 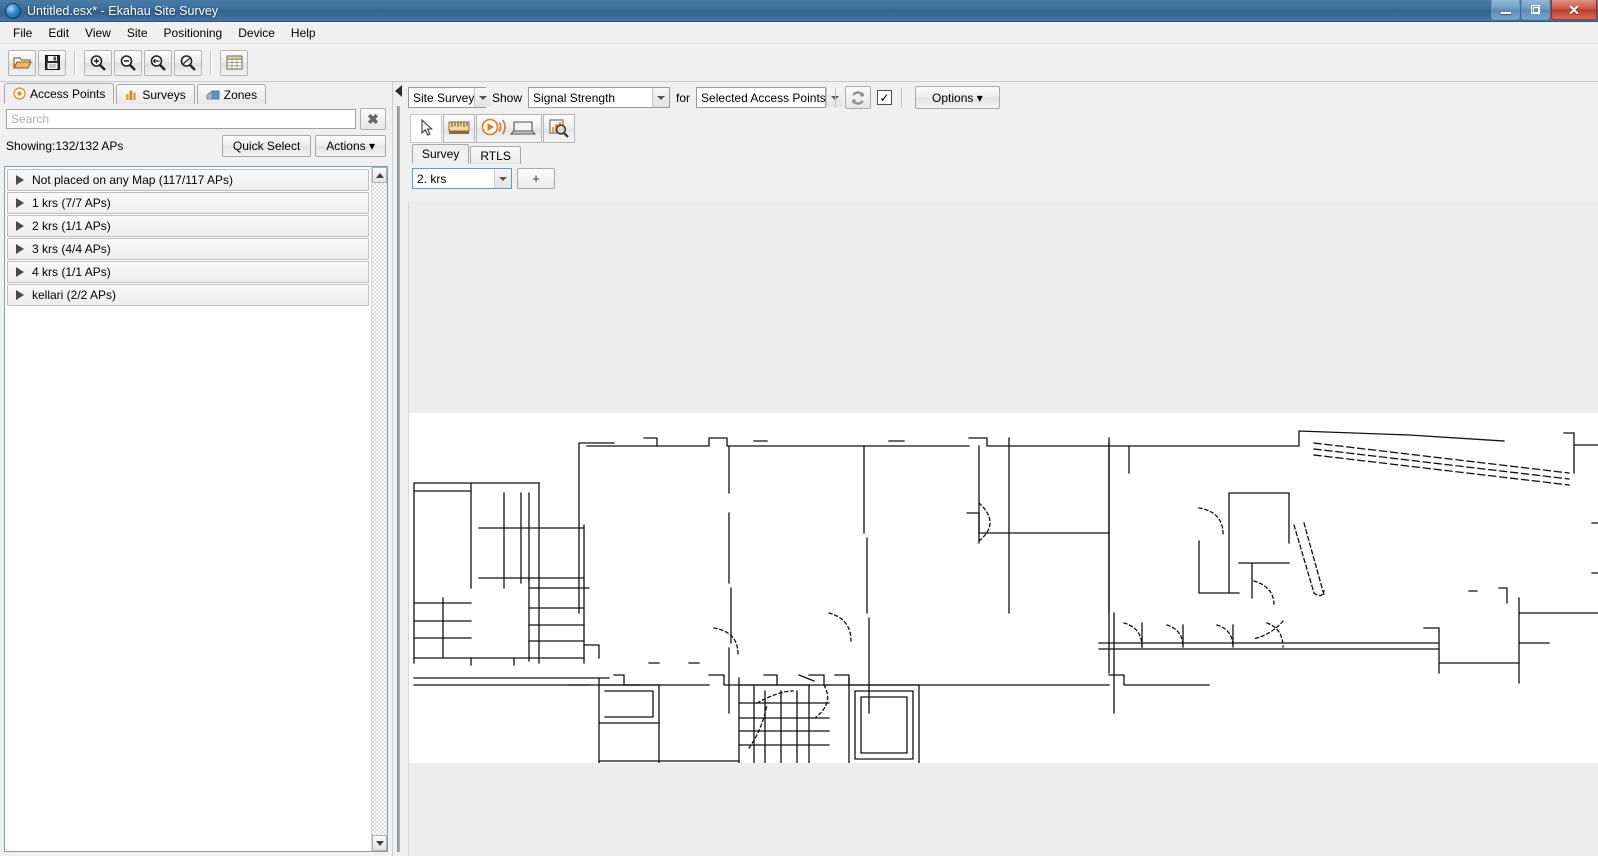 What do you see at coordinates (1574, 10) in the screenshot?
I see `close-button: ✕` at bounding box center [1574, 10].